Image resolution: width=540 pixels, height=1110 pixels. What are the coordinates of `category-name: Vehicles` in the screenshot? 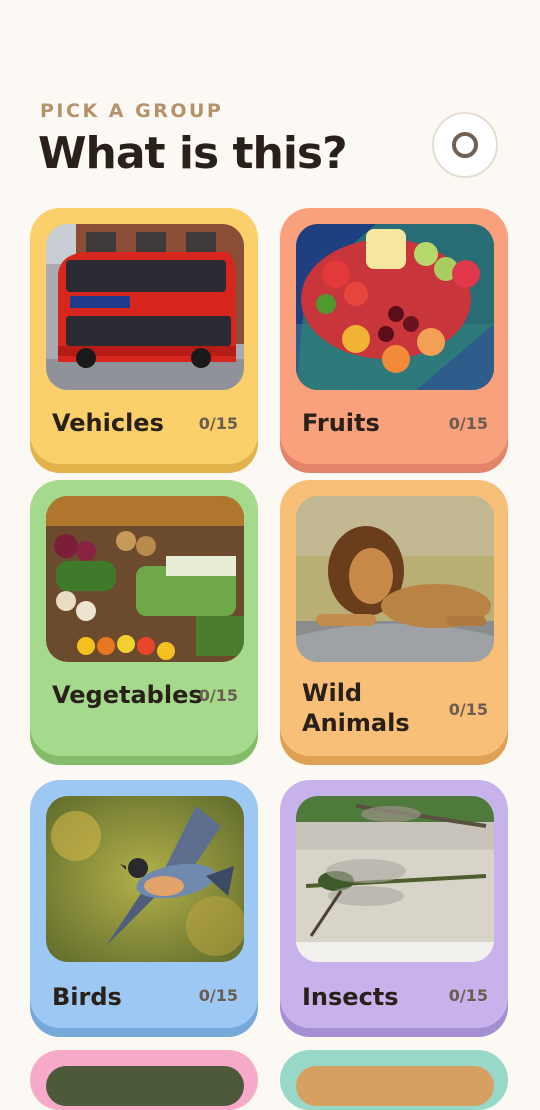 It's located at (108, 423).